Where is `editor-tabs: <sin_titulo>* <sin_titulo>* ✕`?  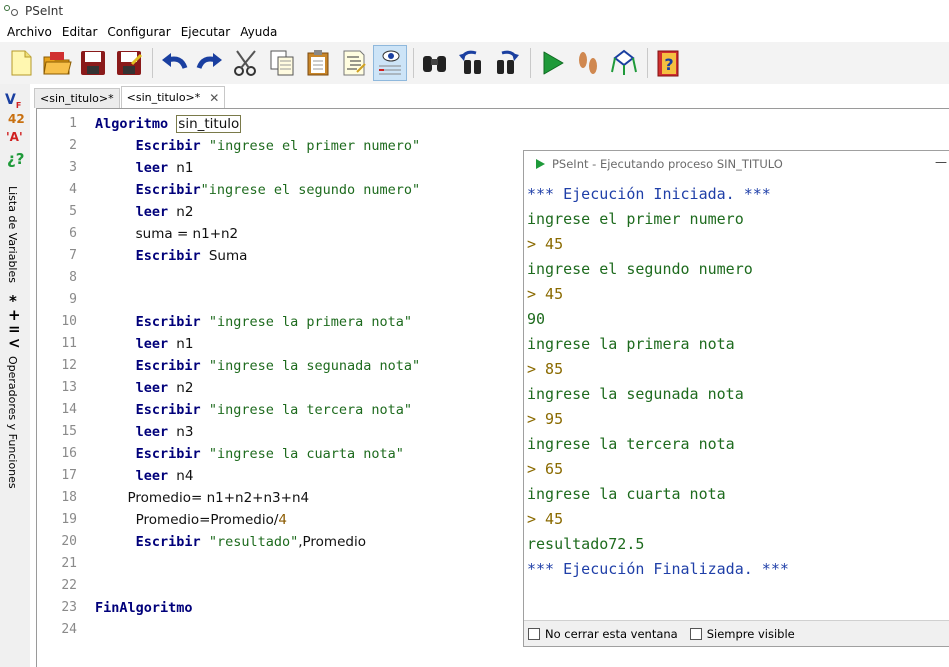
editor-tabs: <sin_titulo>* <sin_titulo>* ✕ is located at coordinates (130, 97).